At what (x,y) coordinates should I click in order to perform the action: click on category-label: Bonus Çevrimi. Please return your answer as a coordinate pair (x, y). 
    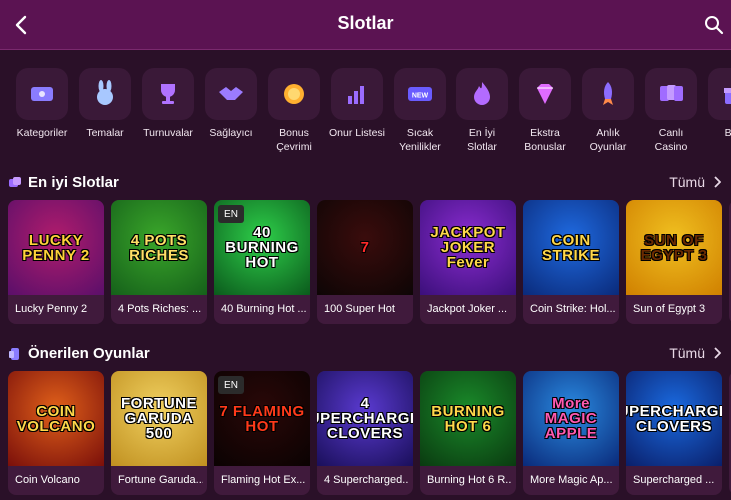
    Looking at the image, I should click on (294, 140).